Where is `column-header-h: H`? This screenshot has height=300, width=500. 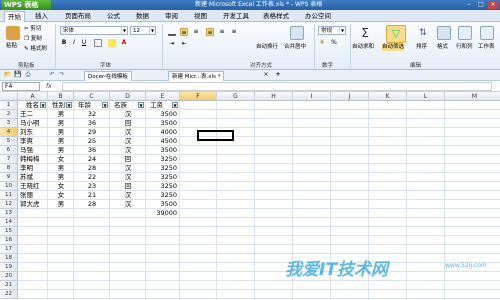
column-header-h: H is located at coordinates (274, 96).